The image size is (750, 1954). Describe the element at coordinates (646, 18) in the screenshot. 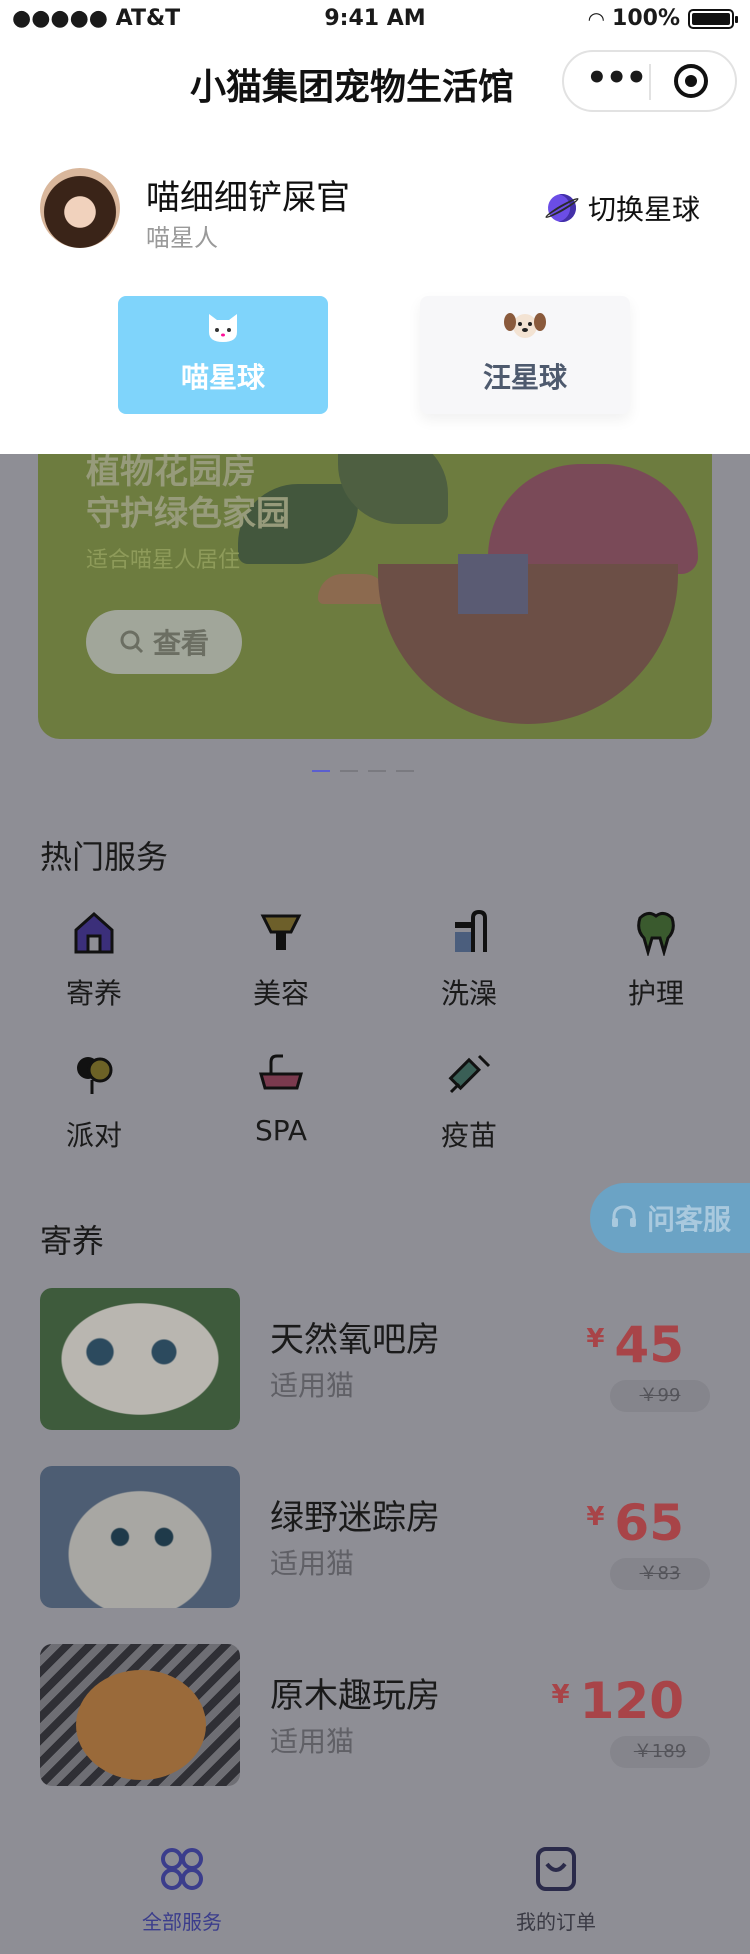

I see `battery-percent: 100%` at that location.